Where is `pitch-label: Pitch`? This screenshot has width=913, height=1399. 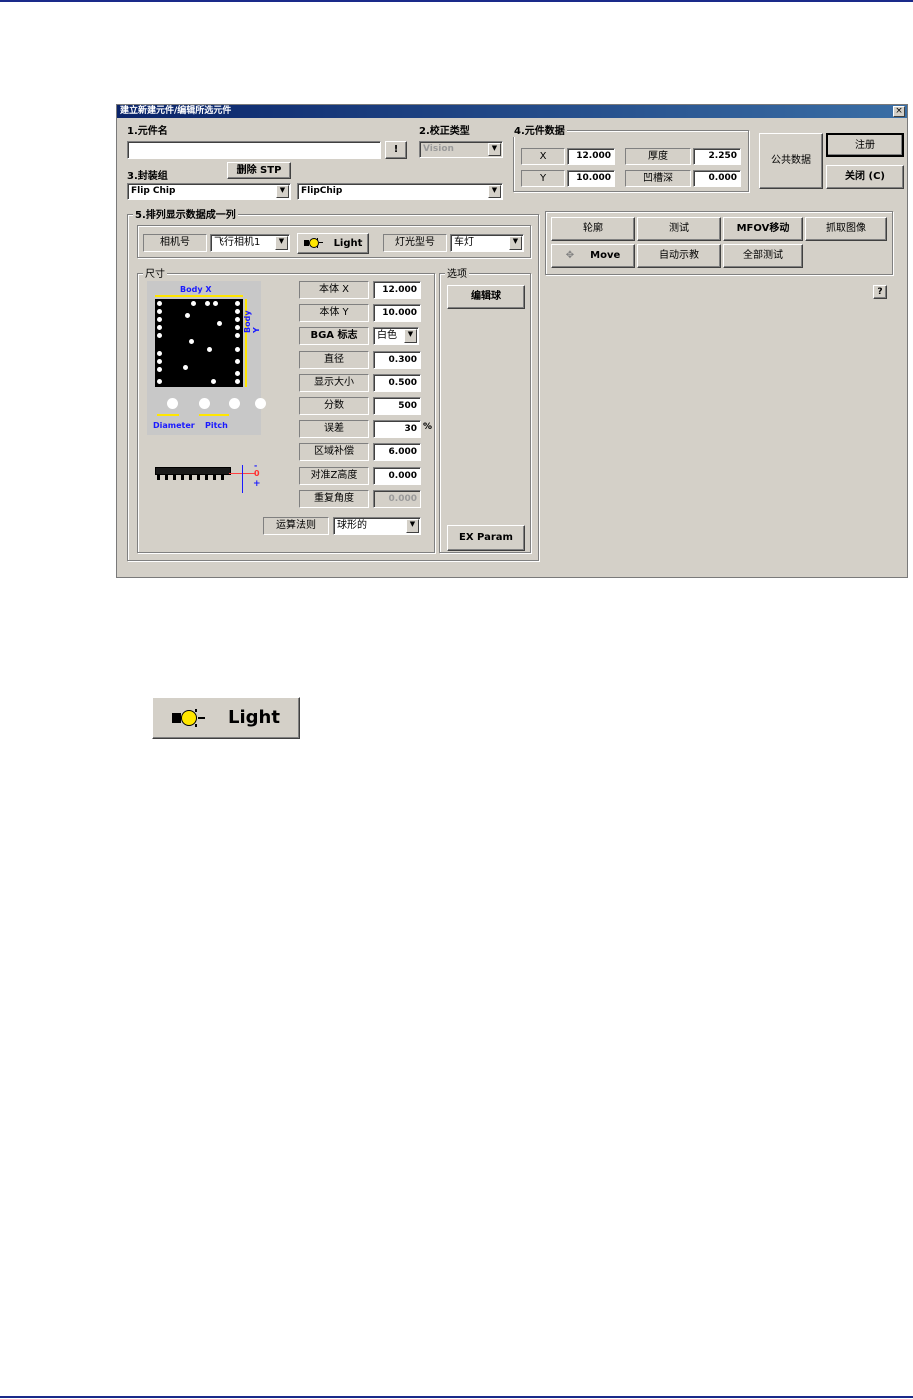 pitch-label: Pitch is located at coordinates (216, 425).